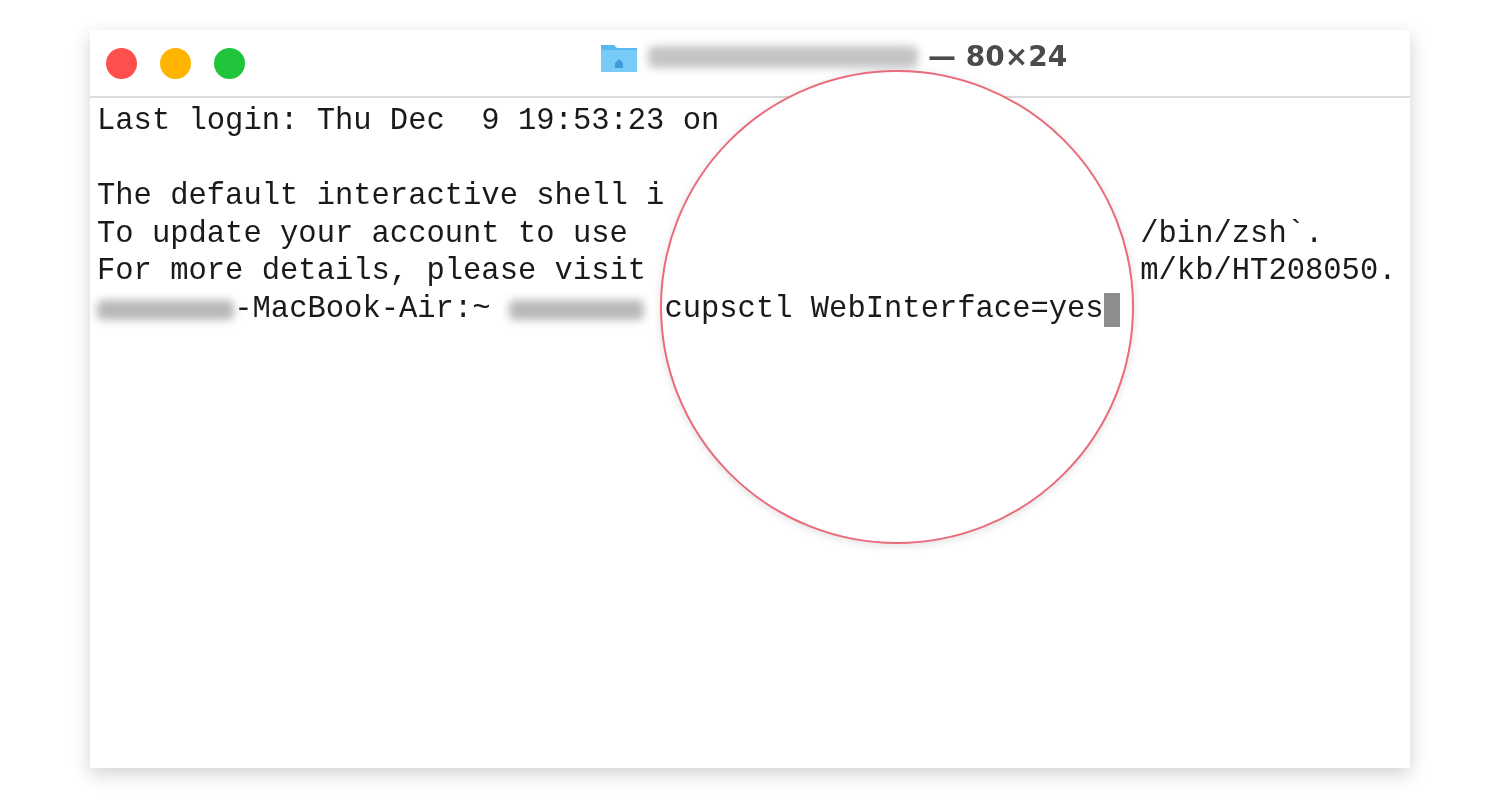 Image resolution: width=1500 pixels, height=800 pixels. What do you see at coordinates (372, 272) in the screenshot?
I see `terminal-text: For more details, please visit` at bounding box center [372, 272].